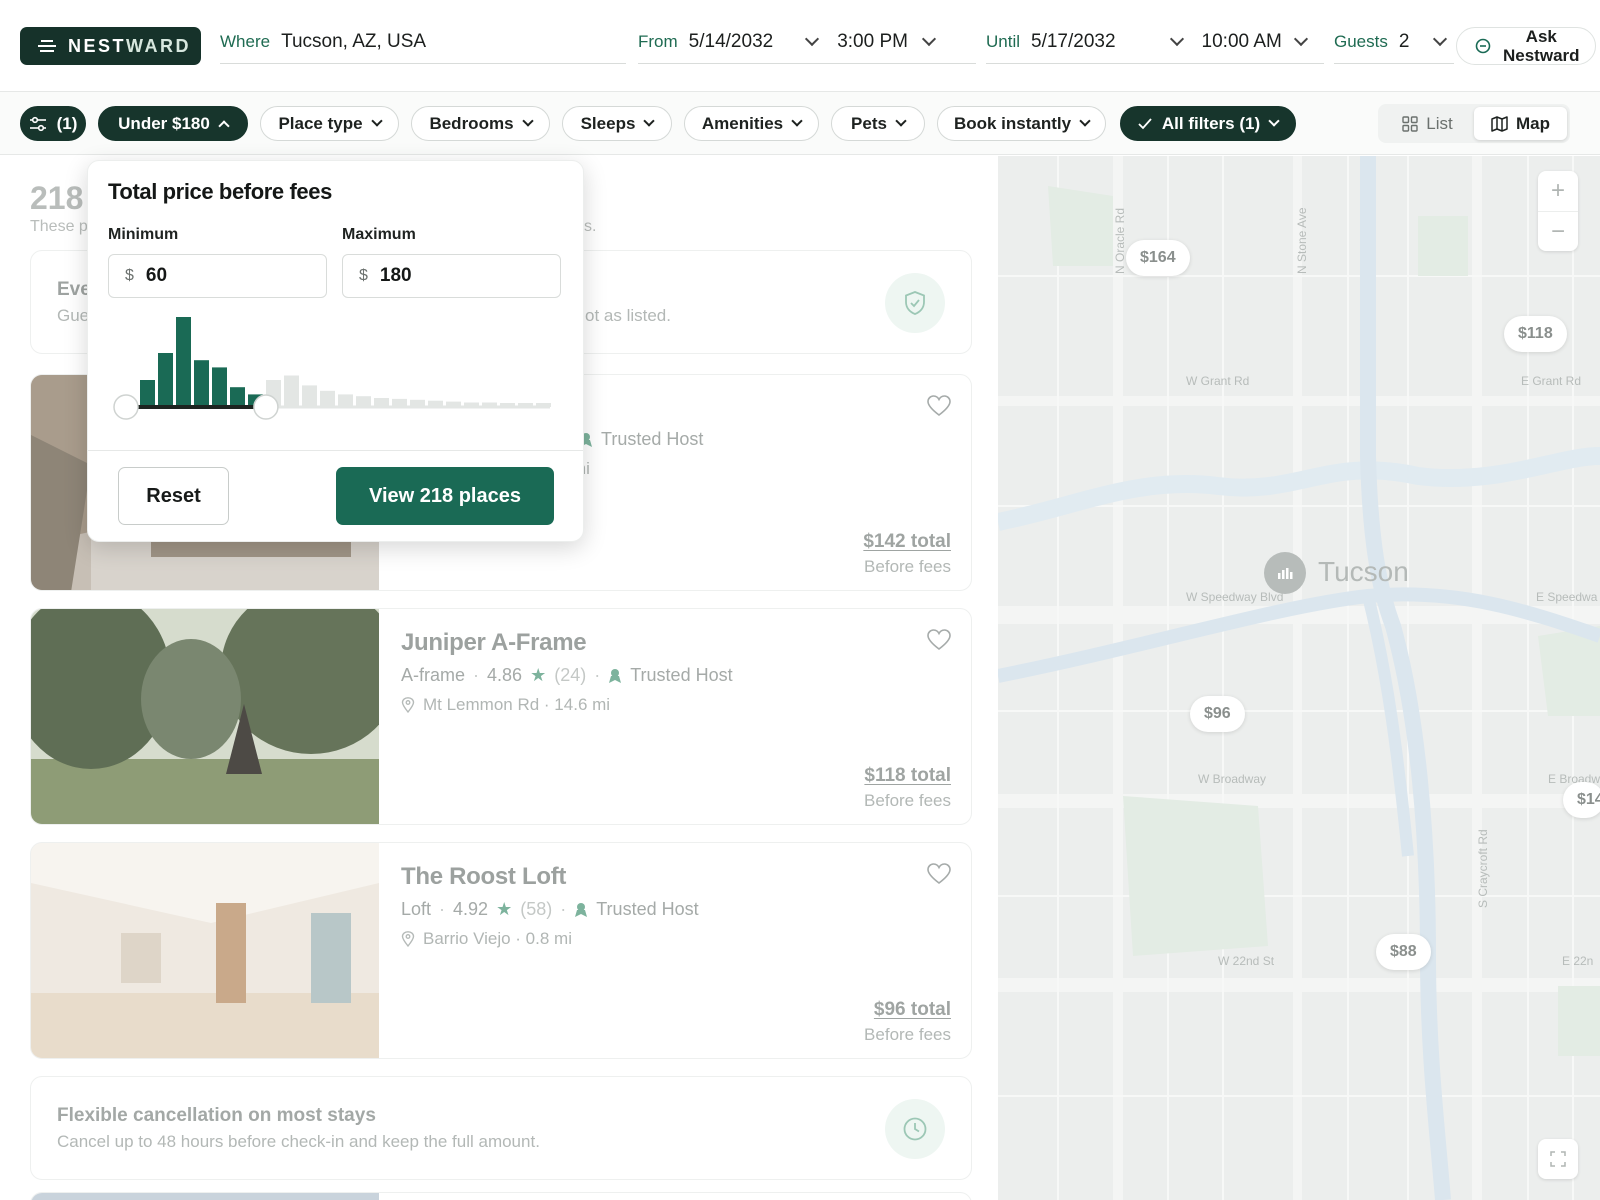 The image size is (1600, 1200). Describe the element at coordinates (338, 371) in the screenshot. I see `price-histogram` at that location.